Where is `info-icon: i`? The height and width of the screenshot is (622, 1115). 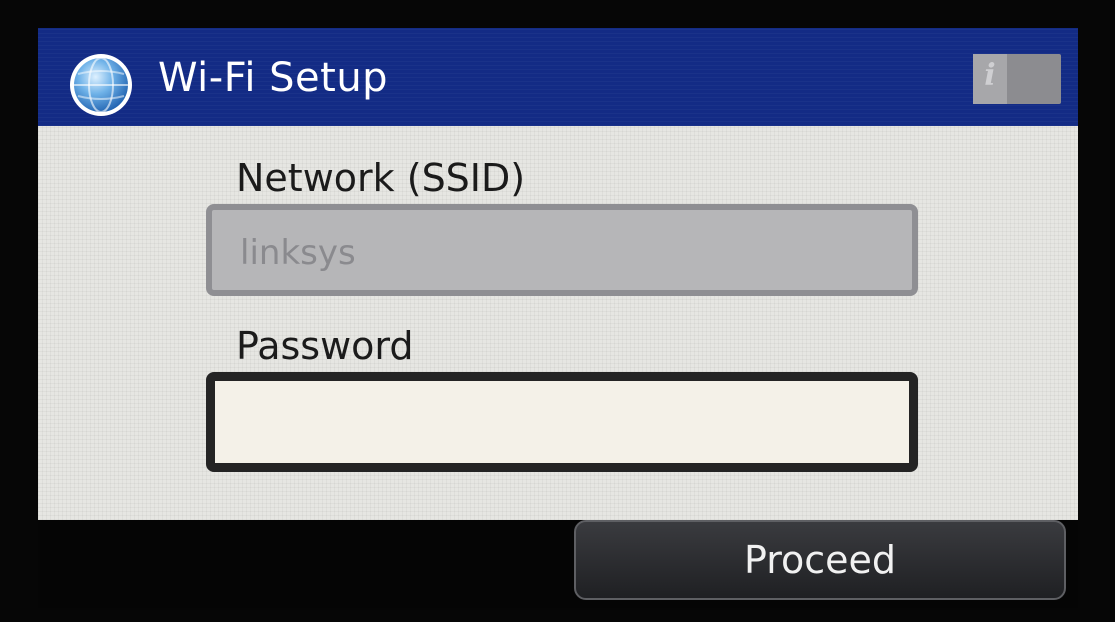
info-icon: i is located at coordinates (990, 79).